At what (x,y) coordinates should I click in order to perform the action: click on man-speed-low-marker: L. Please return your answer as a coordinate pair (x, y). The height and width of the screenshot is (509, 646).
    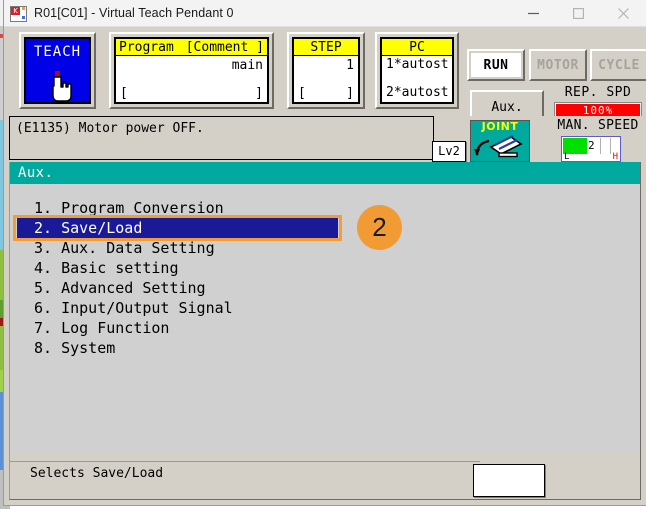
    Looking at the image, I should click on (567, 157).